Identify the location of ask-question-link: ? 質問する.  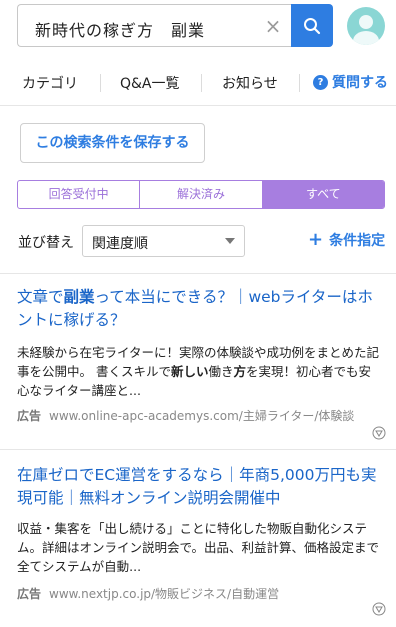
(350, 82).